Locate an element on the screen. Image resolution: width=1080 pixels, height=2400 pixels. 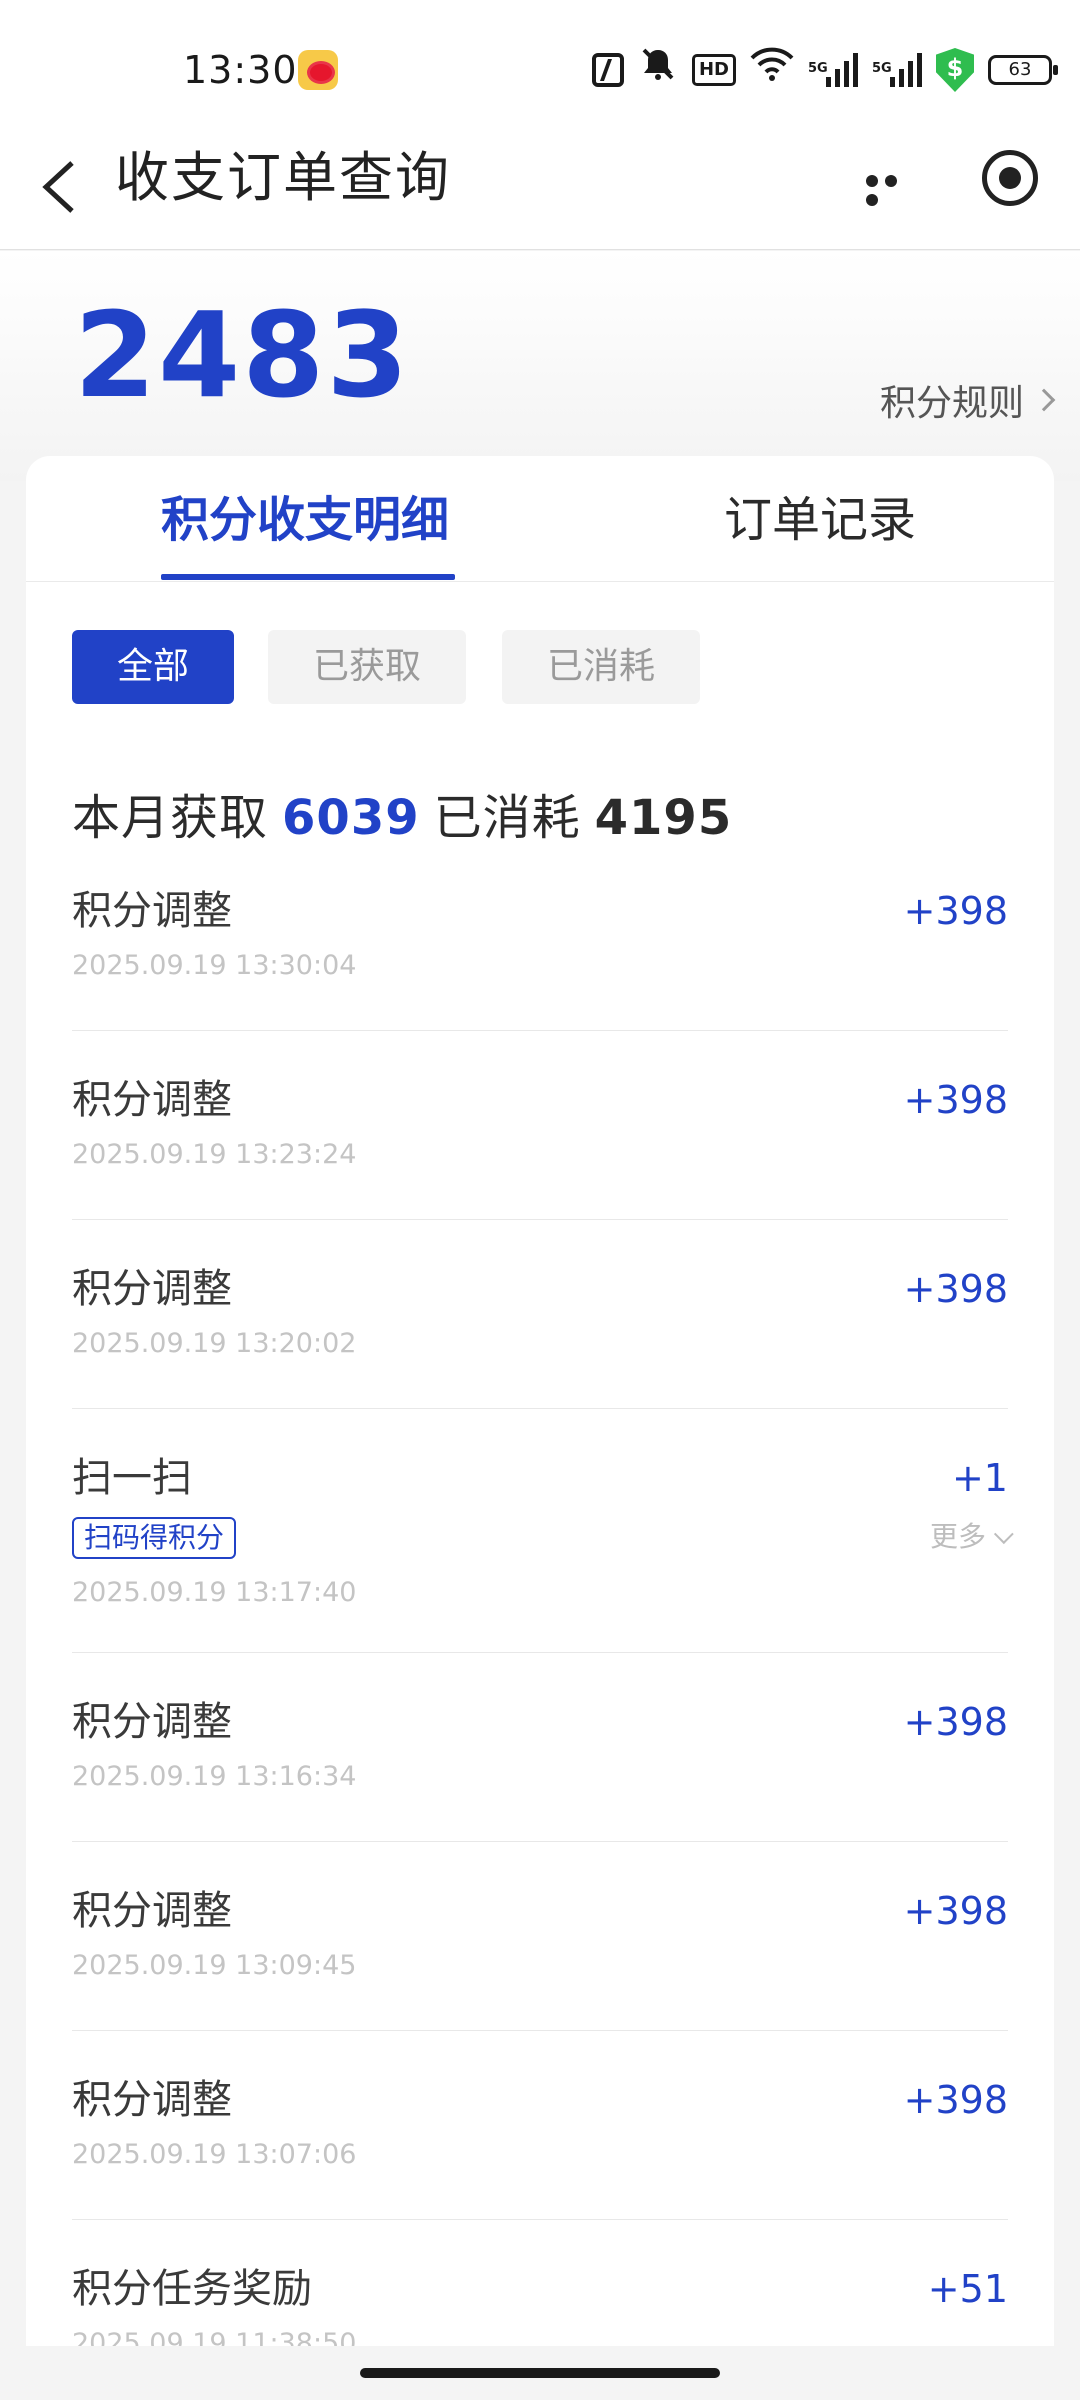
month-summary: 本月获取 6039 已消耗 4195 is located at coordinates (402, 818).